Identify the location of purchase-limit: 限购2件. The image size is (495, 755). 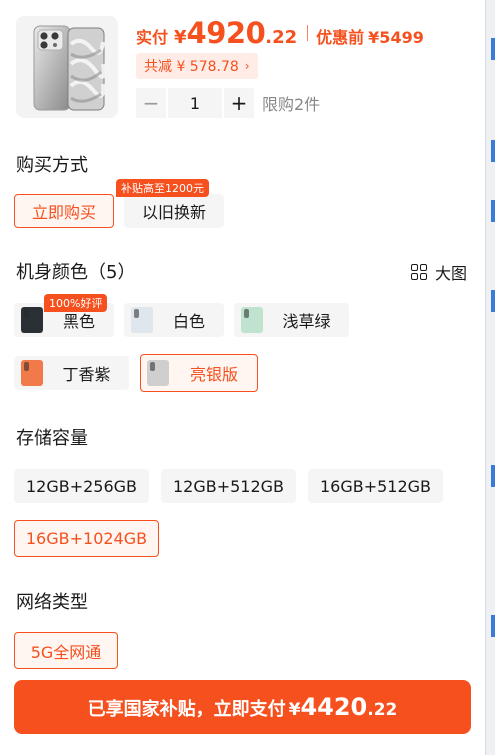
(291, 104).